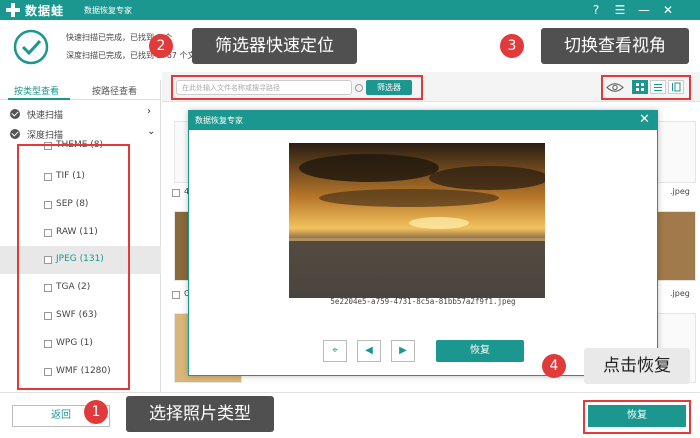  Describe the element at coordinates (200, 414) in the screenshot. I see `callout-select-type: 选择照片类型` at that location.